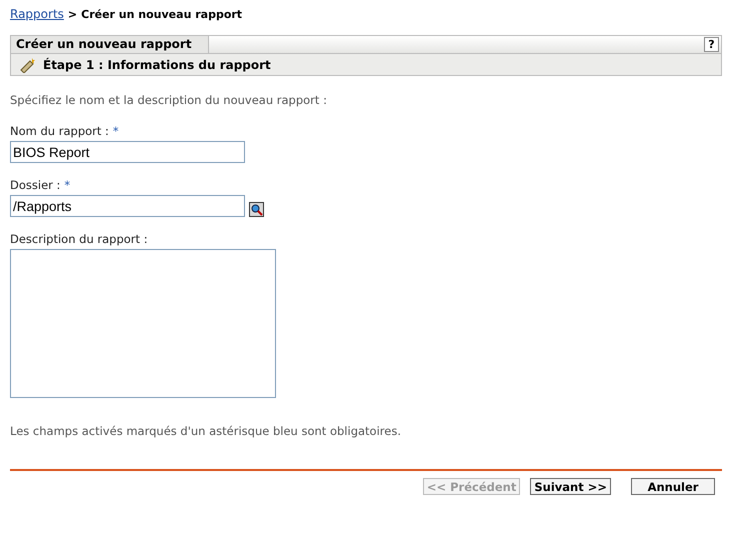 The height and width of the screenshot is (534, 736). Describe the element at coordinates (35, 185) in the screenshot. I see `field-label: Dossier :` at that location.